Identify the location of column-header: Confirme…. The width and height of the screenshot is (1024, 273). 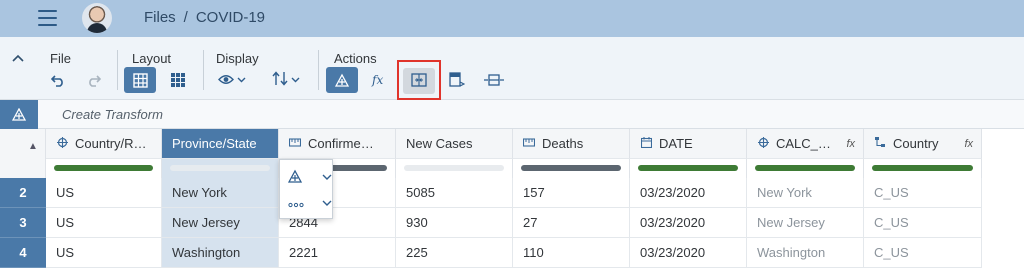
(337, 144).